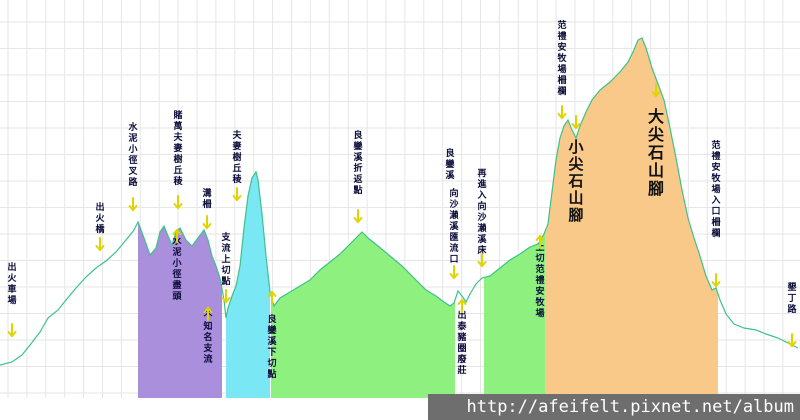 Image resolution: width=800 pixels, height=420 pixels. What do you see at coordinates (100, 218) in the screenshot?
I see `waypoint-label: 出火橋` at bounding box center [100, 218].